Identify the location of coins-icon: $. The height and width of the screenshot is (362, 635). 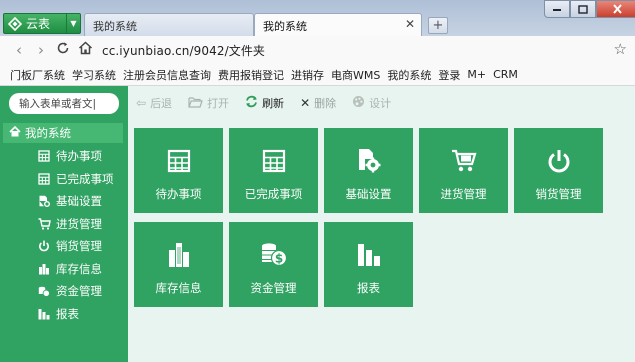
(274, 255).